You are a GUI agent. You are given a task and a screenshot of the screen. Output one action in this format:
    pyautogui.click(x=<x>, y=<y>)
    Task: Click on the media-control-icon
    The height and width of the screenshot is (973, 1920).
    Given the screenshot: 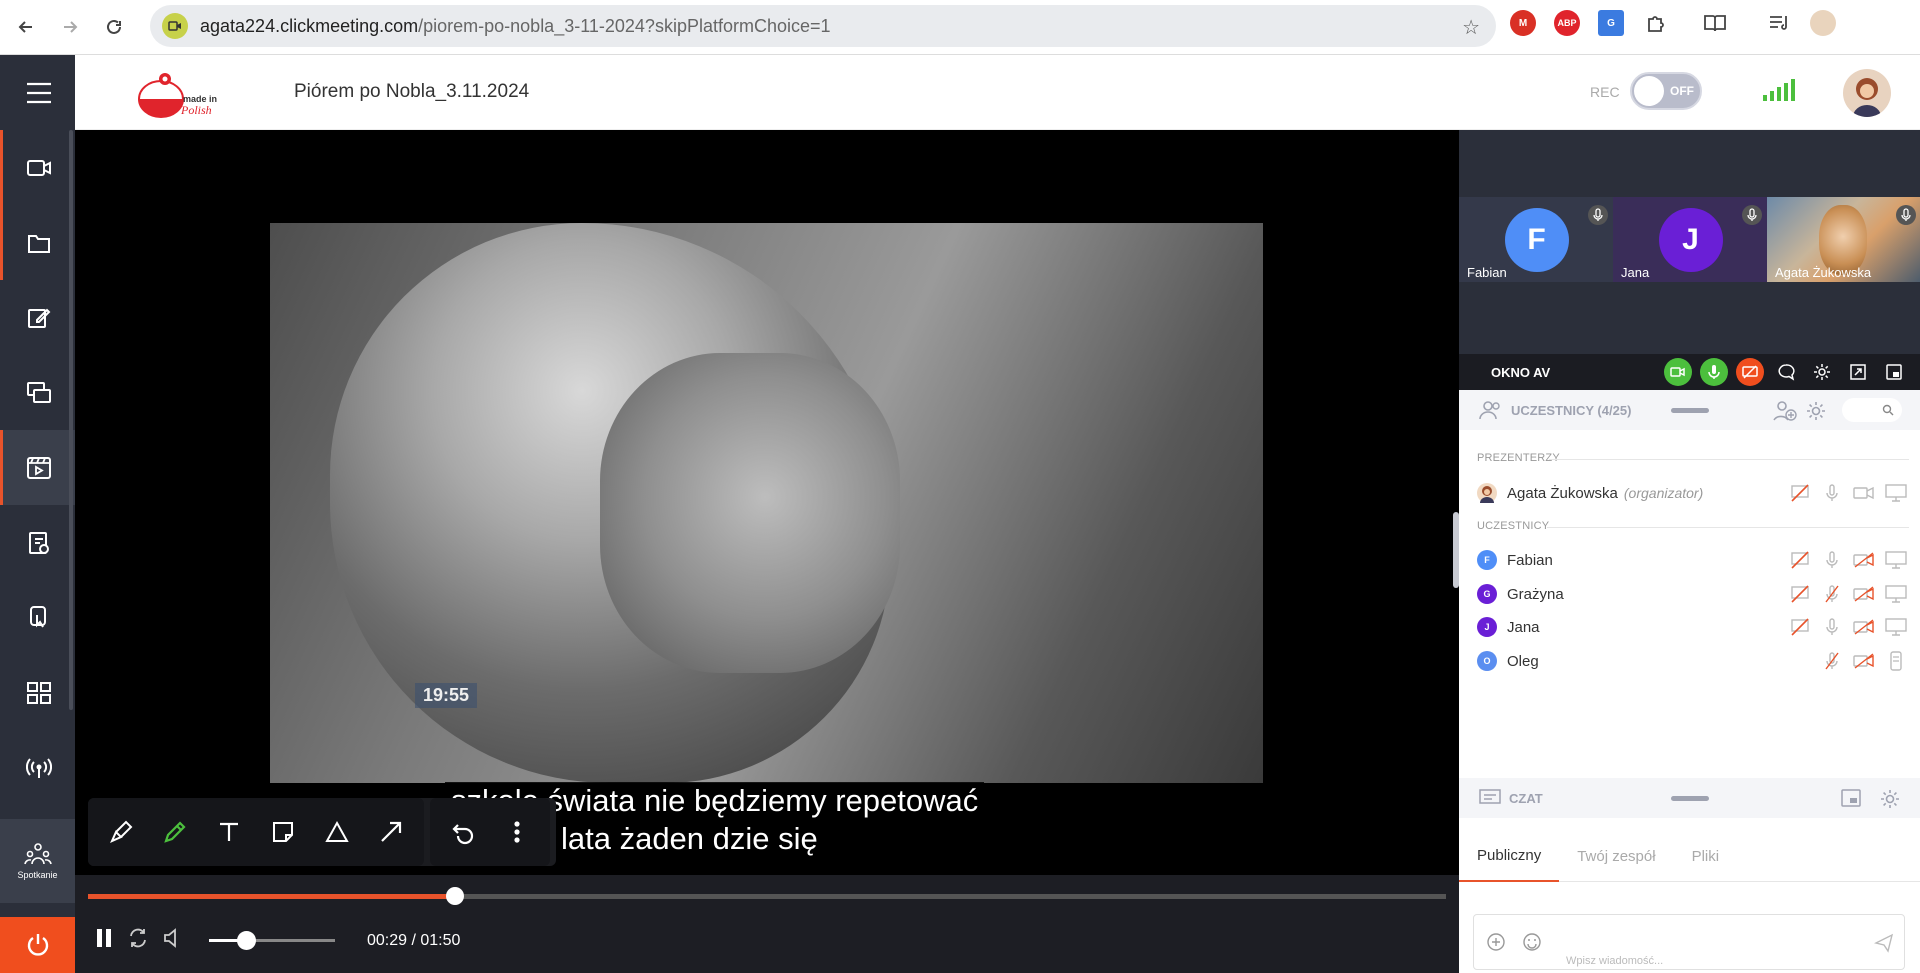 What is the action you would take?
    pyautogui.click(x=1779, y=23)
    